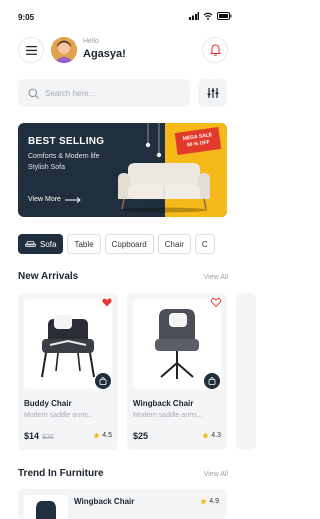  I want to click on product-card-partial, so click(246, 371).